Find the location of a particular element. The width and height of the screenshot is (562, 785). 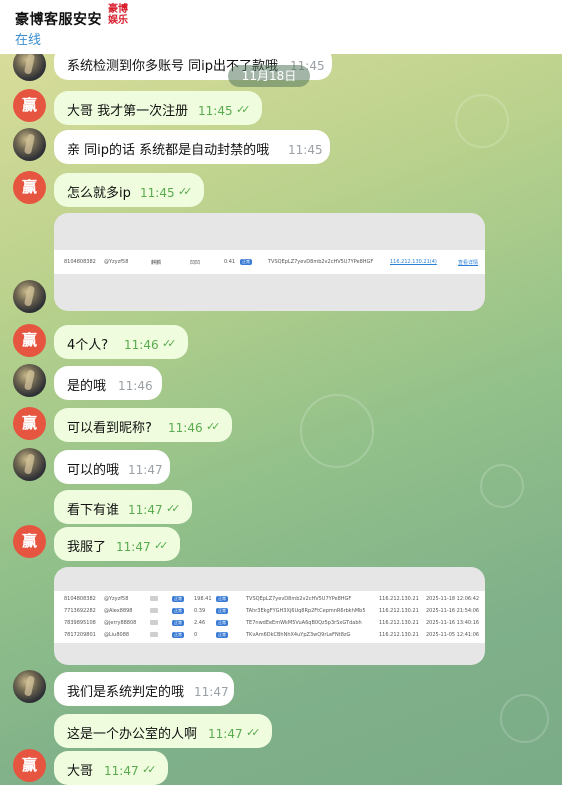

message-bubble: 我们是系统判定的哦 11:47 is located at coordinates (144, 689).